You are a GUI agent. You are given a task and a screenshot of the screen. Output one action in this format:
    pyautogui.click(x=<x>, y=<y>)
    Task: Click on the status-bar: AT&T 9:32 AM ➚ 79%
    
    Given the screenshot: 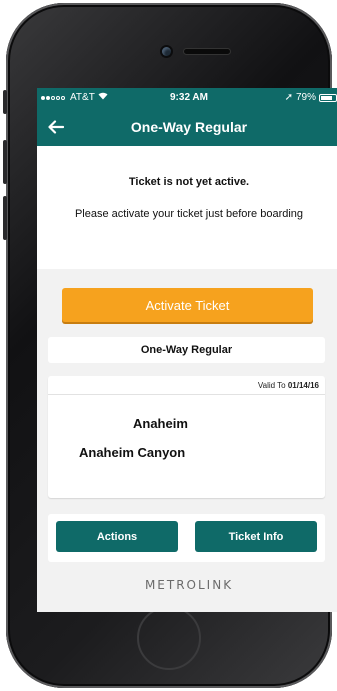 What is the action you would take?
    pyautogui.click(x=187, y=98)
    